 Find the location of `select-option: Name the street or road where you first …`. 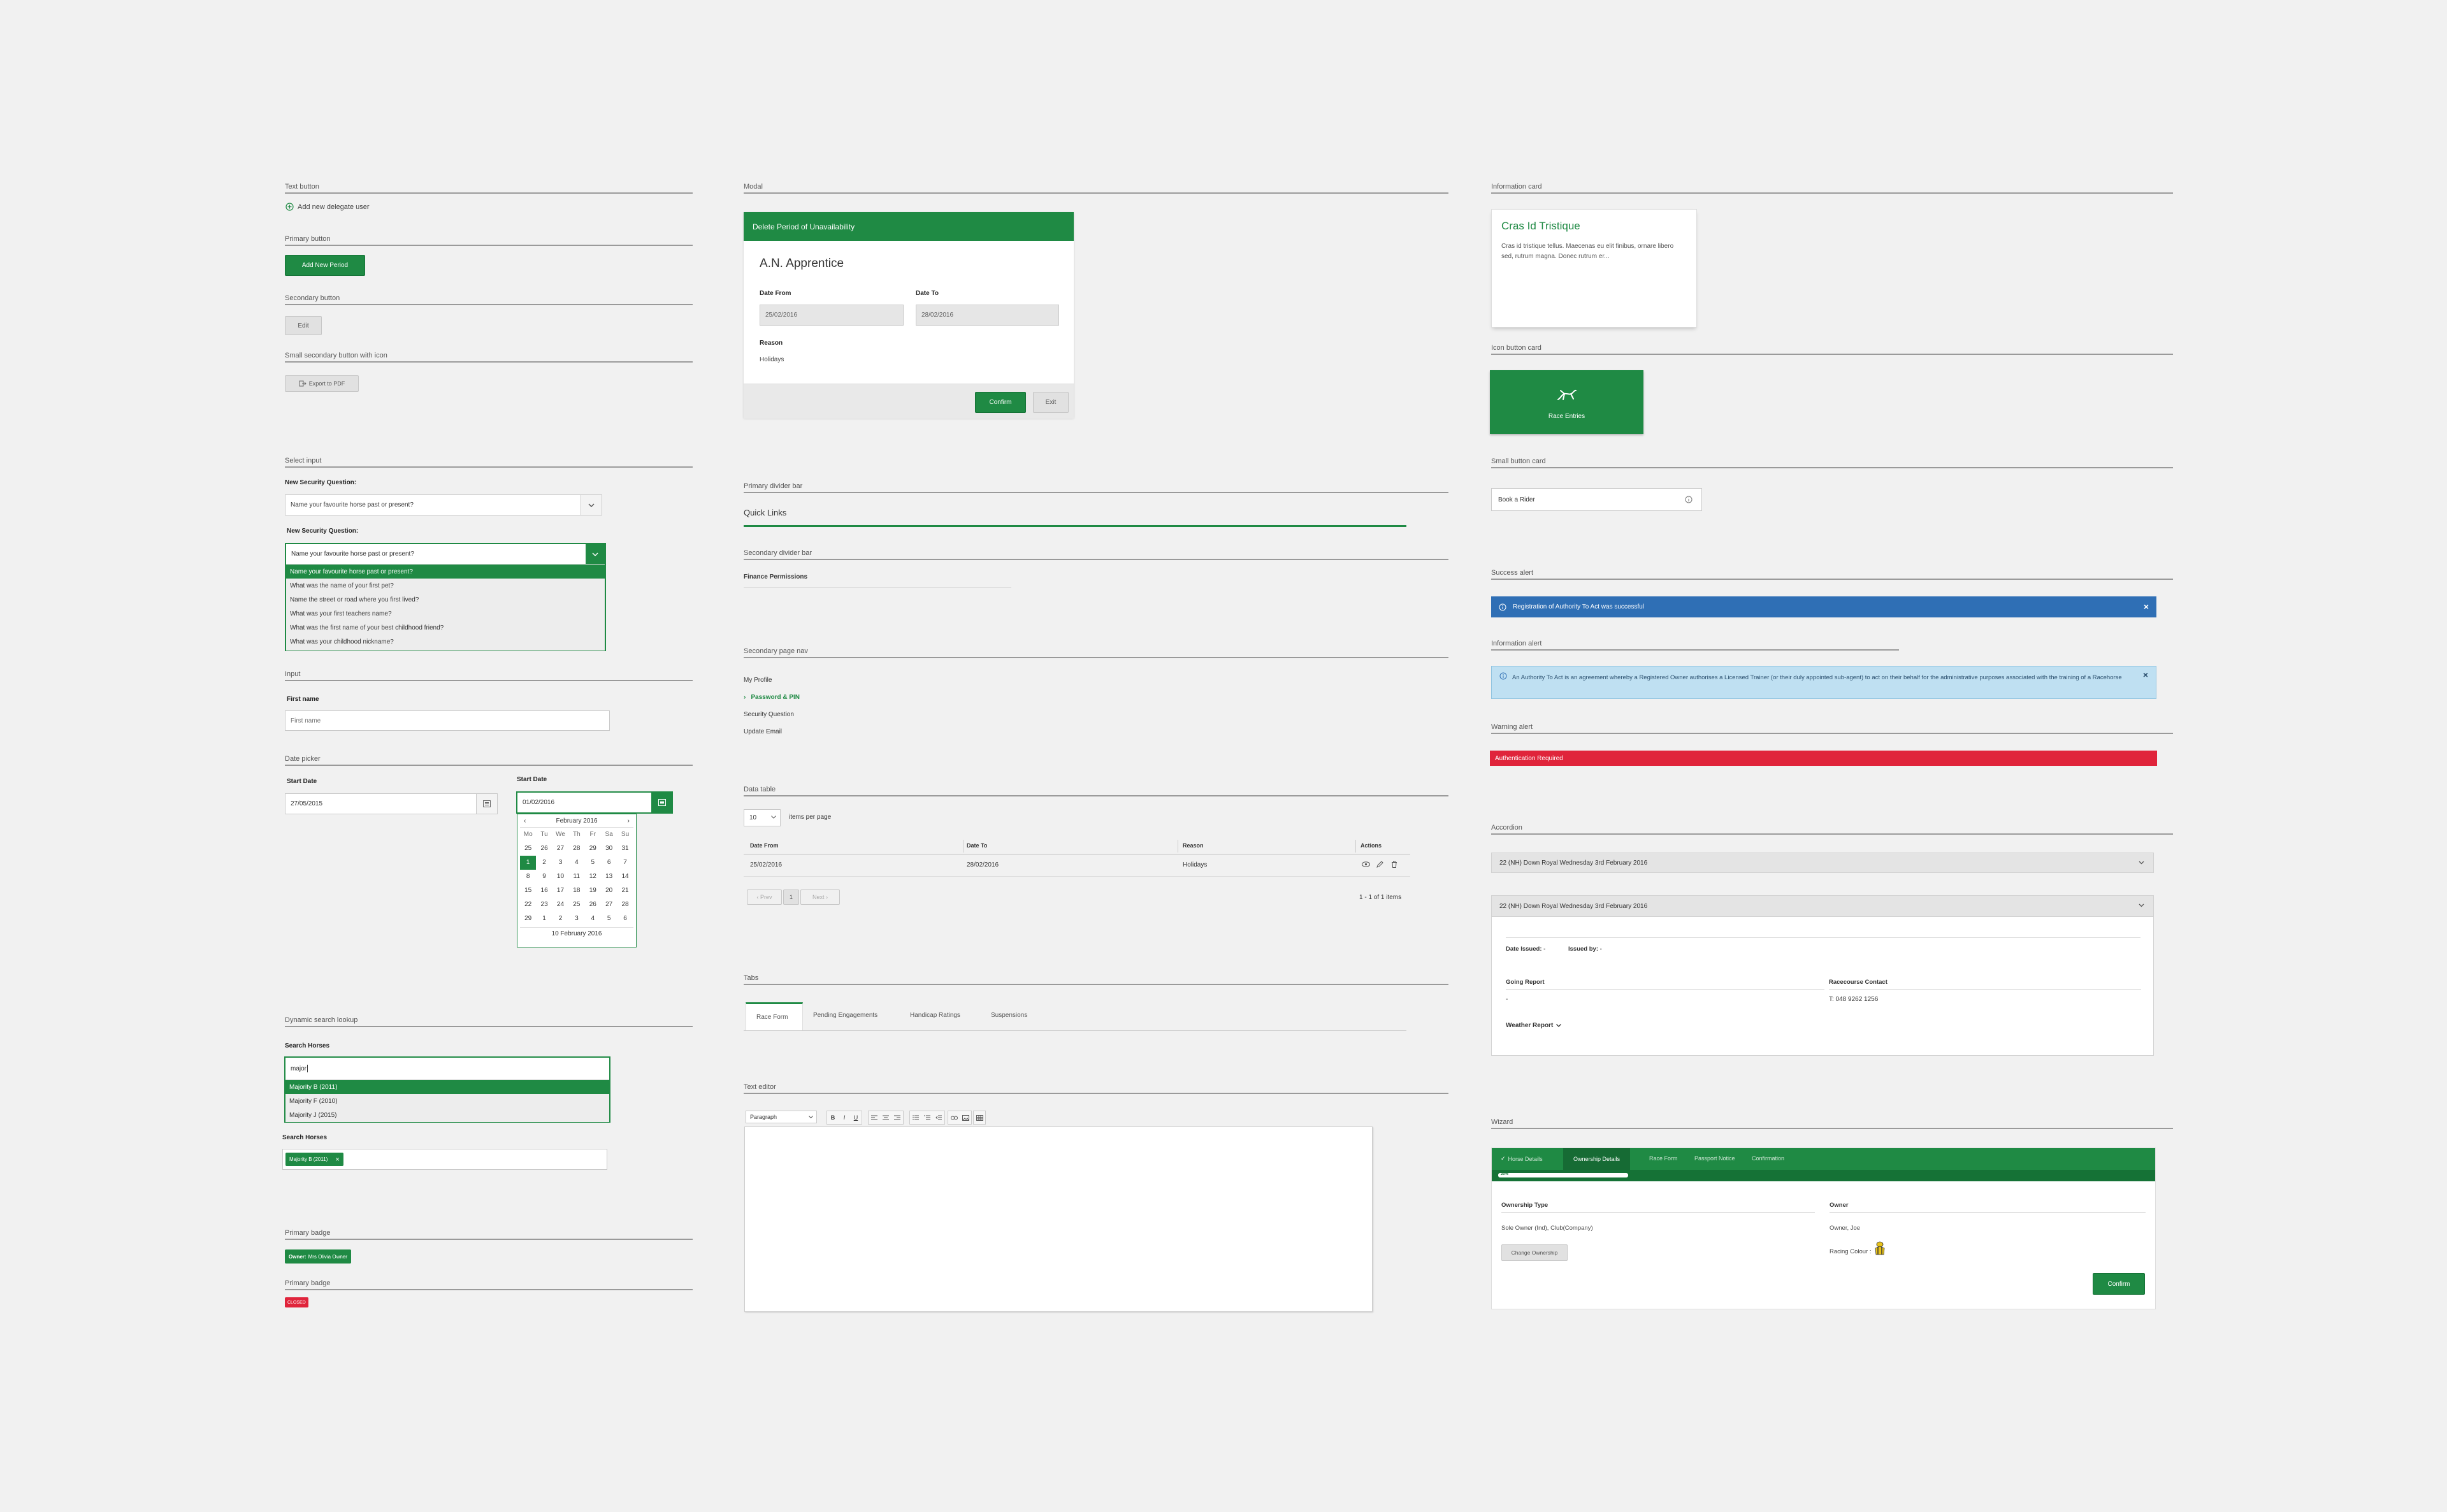

select-option: Name the street or road where you first … is located at coordinates (445, 600).